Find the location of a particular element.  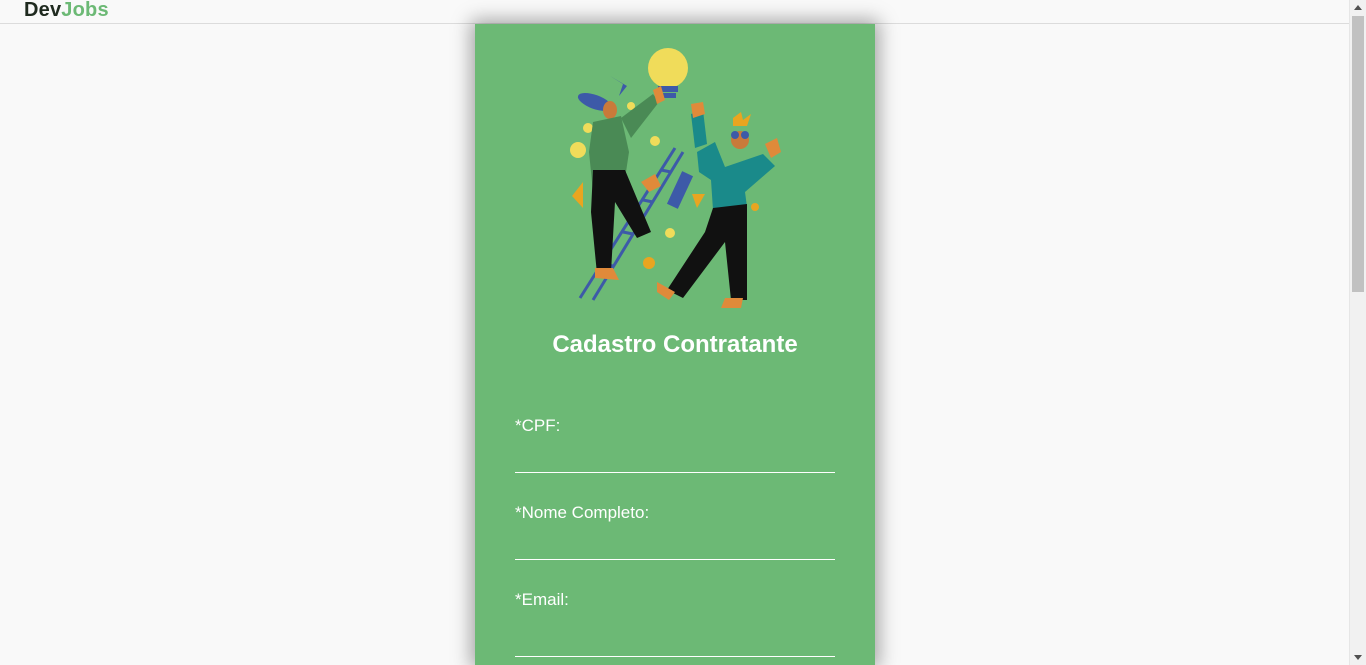

email-label: *Email: is located at coordinates (542, 599).